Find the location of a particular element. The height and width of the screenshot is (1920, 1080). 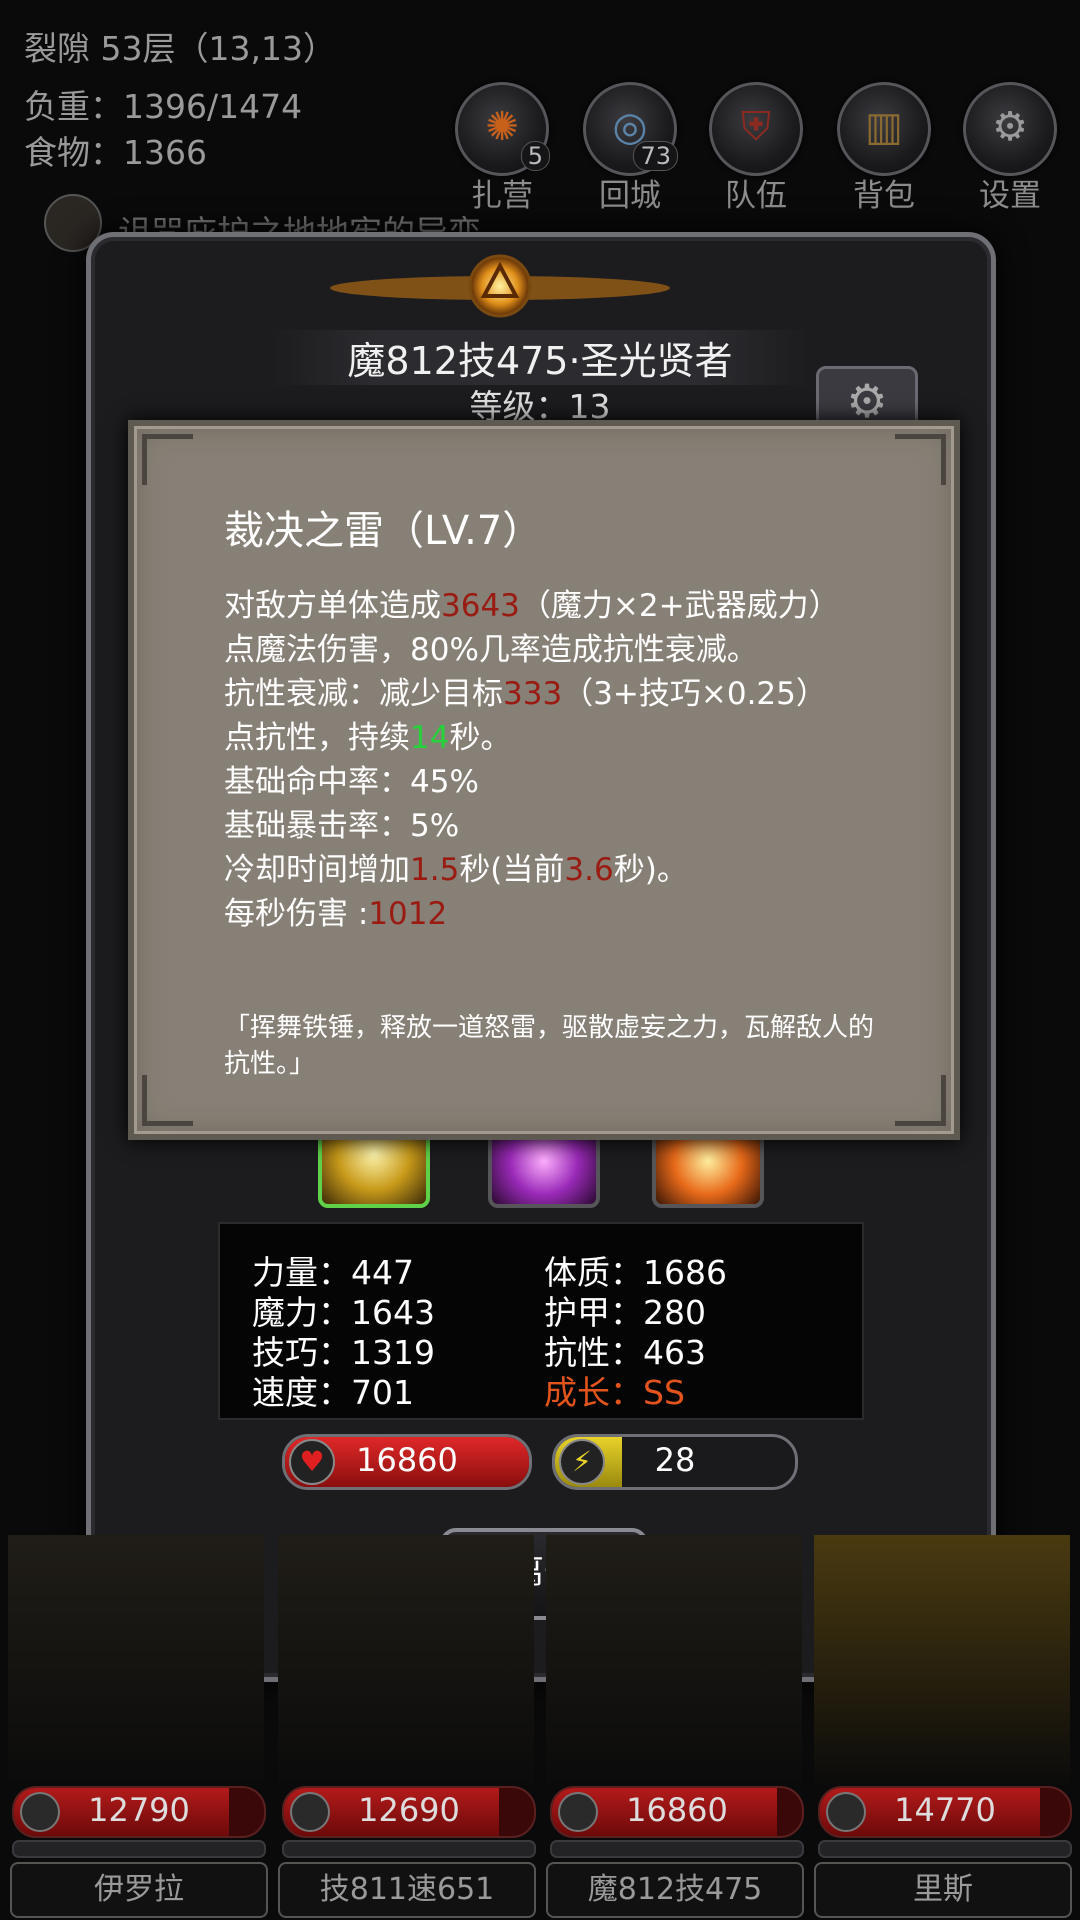

energy-bar: ⚡ 28 is located at coordinates (675, 1462).